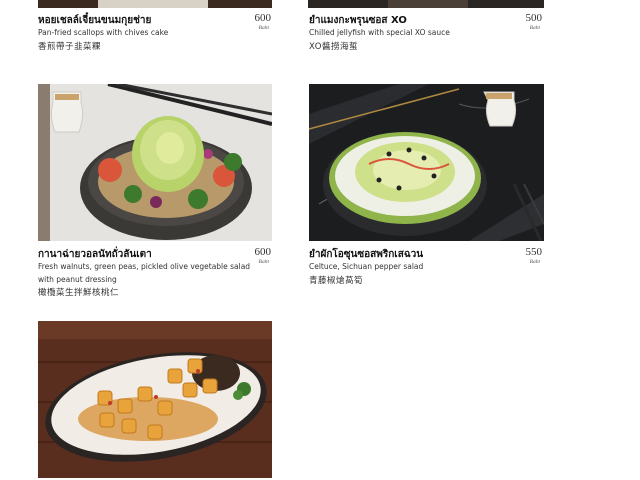 Image resolution: width=640 pixels, height=480 pixels. What do you see at coordinates (534, 262) in the screenshot?
I see `item-currency: Baht` at bounding box center [534, 262].